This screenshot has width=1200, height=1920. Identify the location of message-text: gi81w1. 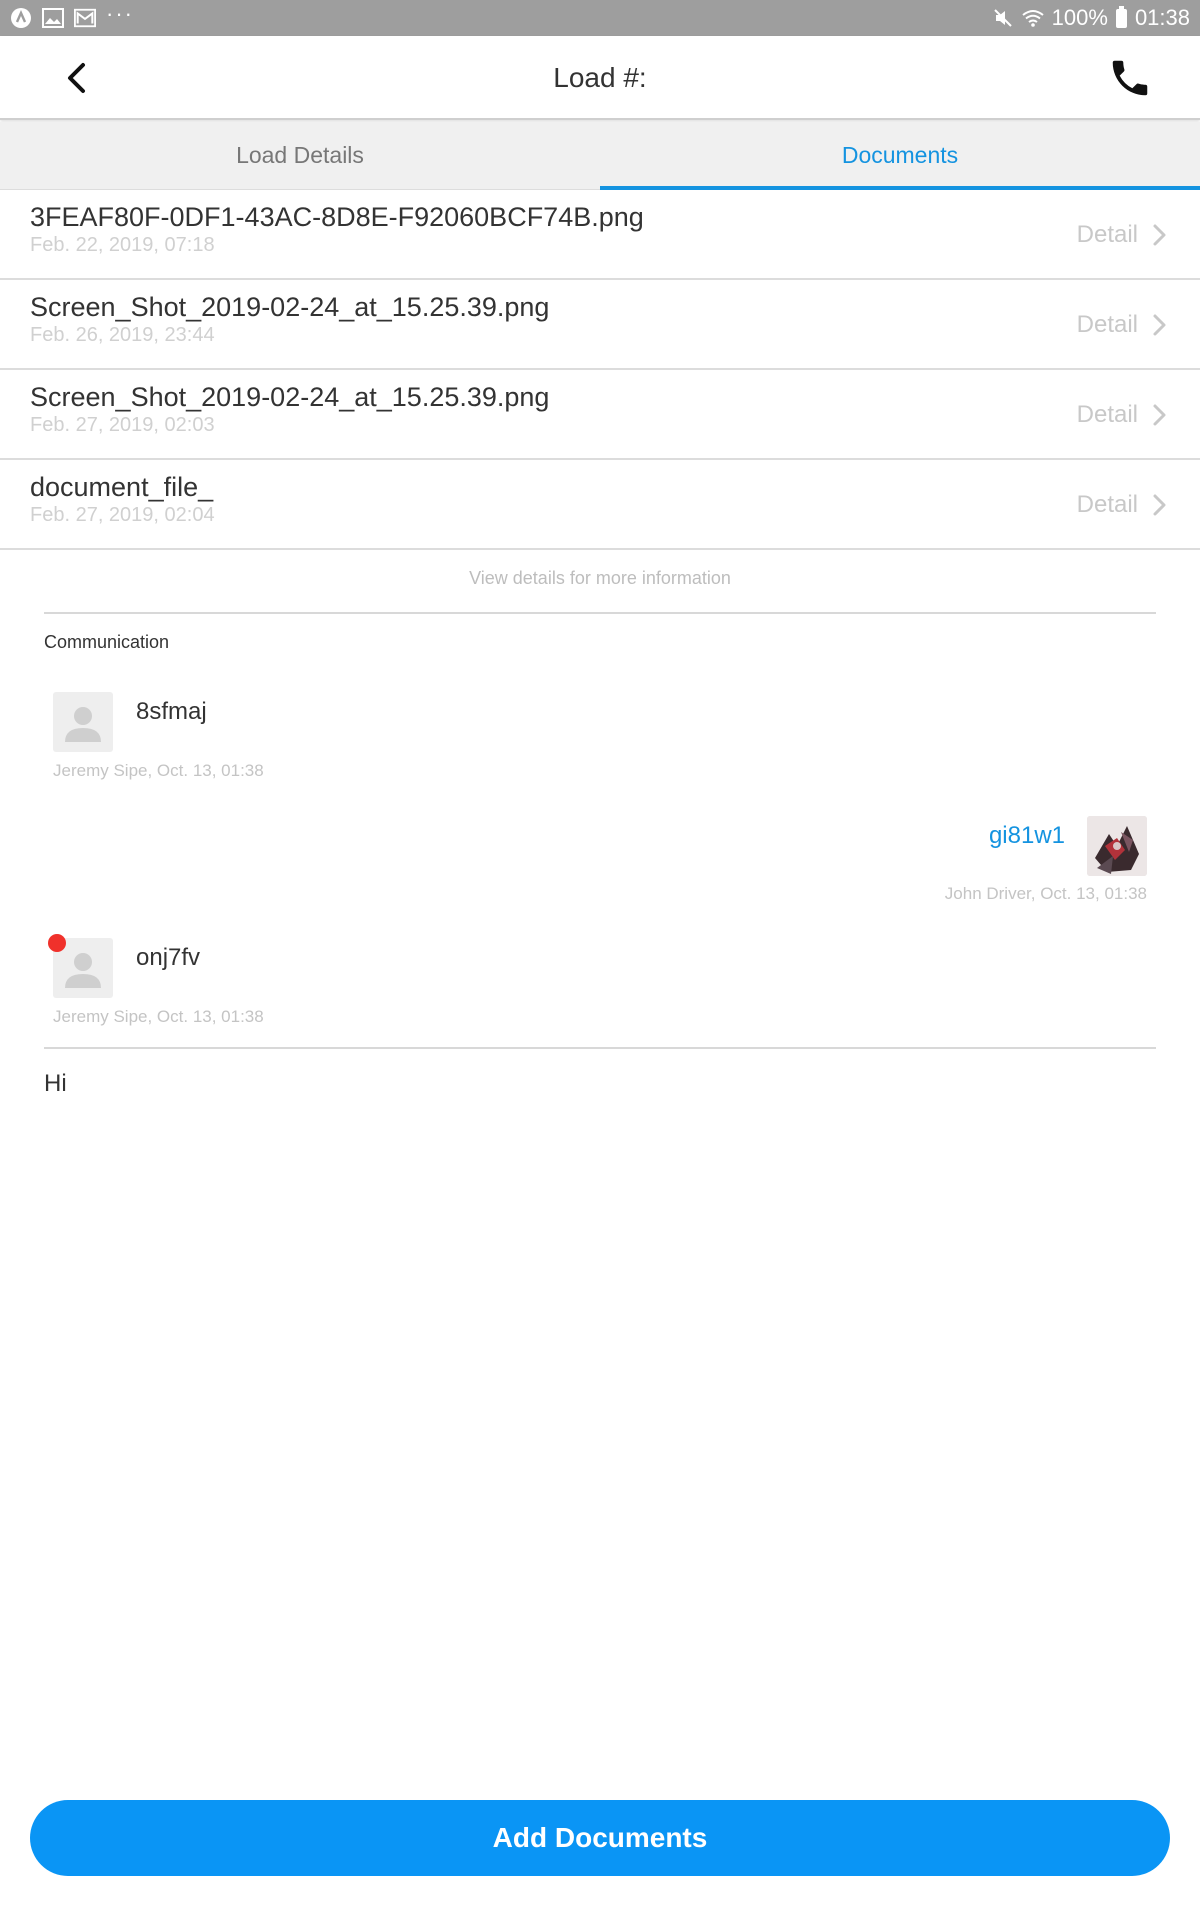
(1026, 835).